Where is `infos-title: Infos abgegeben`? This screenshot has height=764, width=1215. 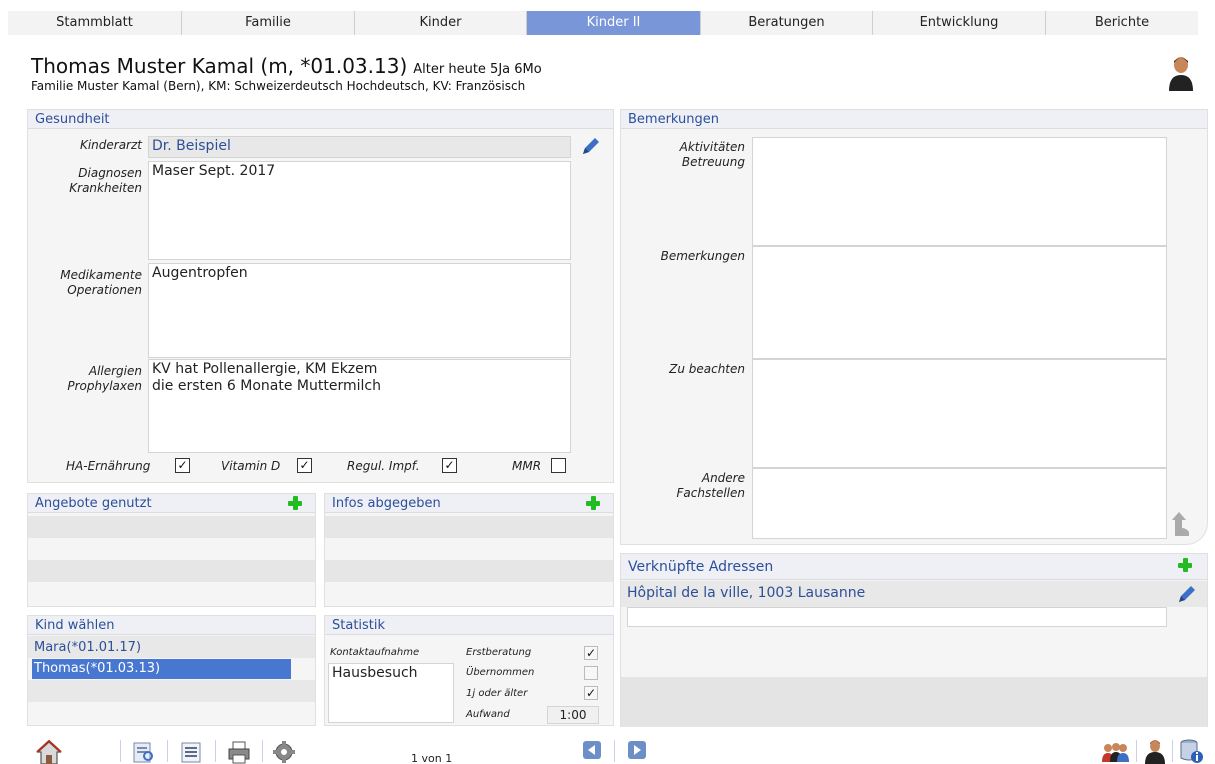
infos-title: Infos abgegeben is located at coordinates (469, 503).